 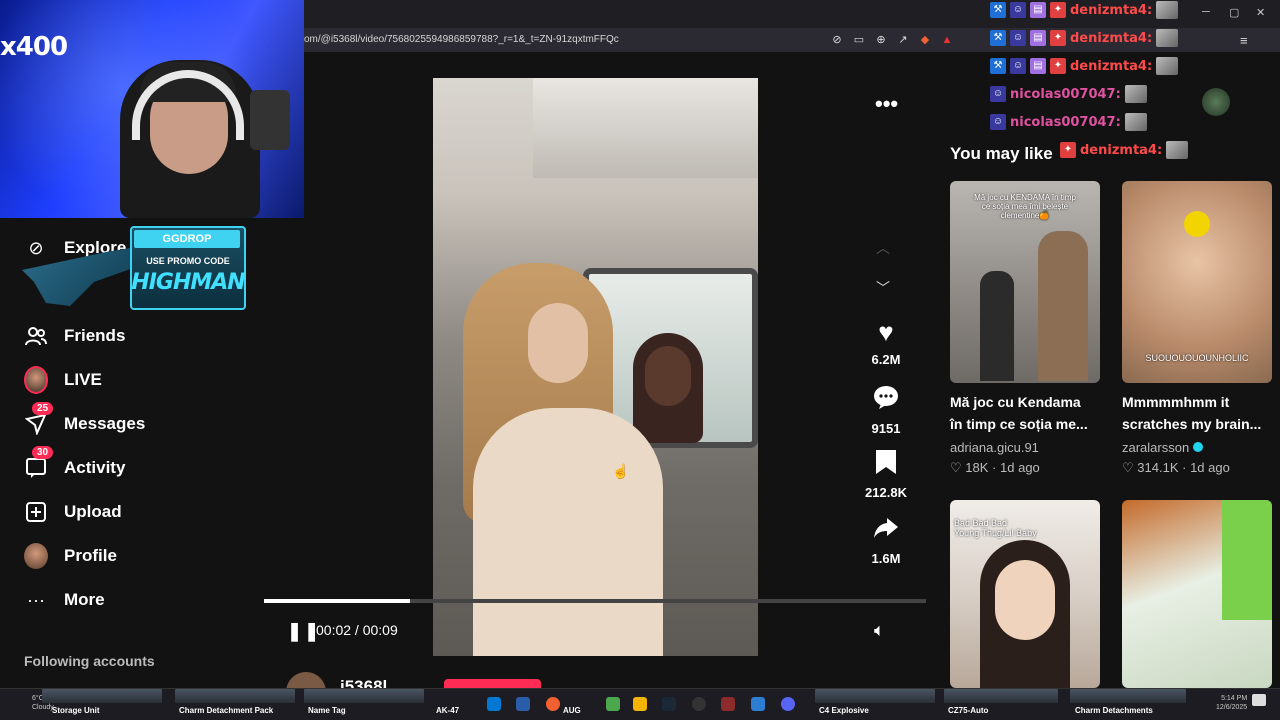 What do you see at coordinates (39, 463) in the screenshot?
I see `activity-icon: 30` at bounding box center [39, 463].